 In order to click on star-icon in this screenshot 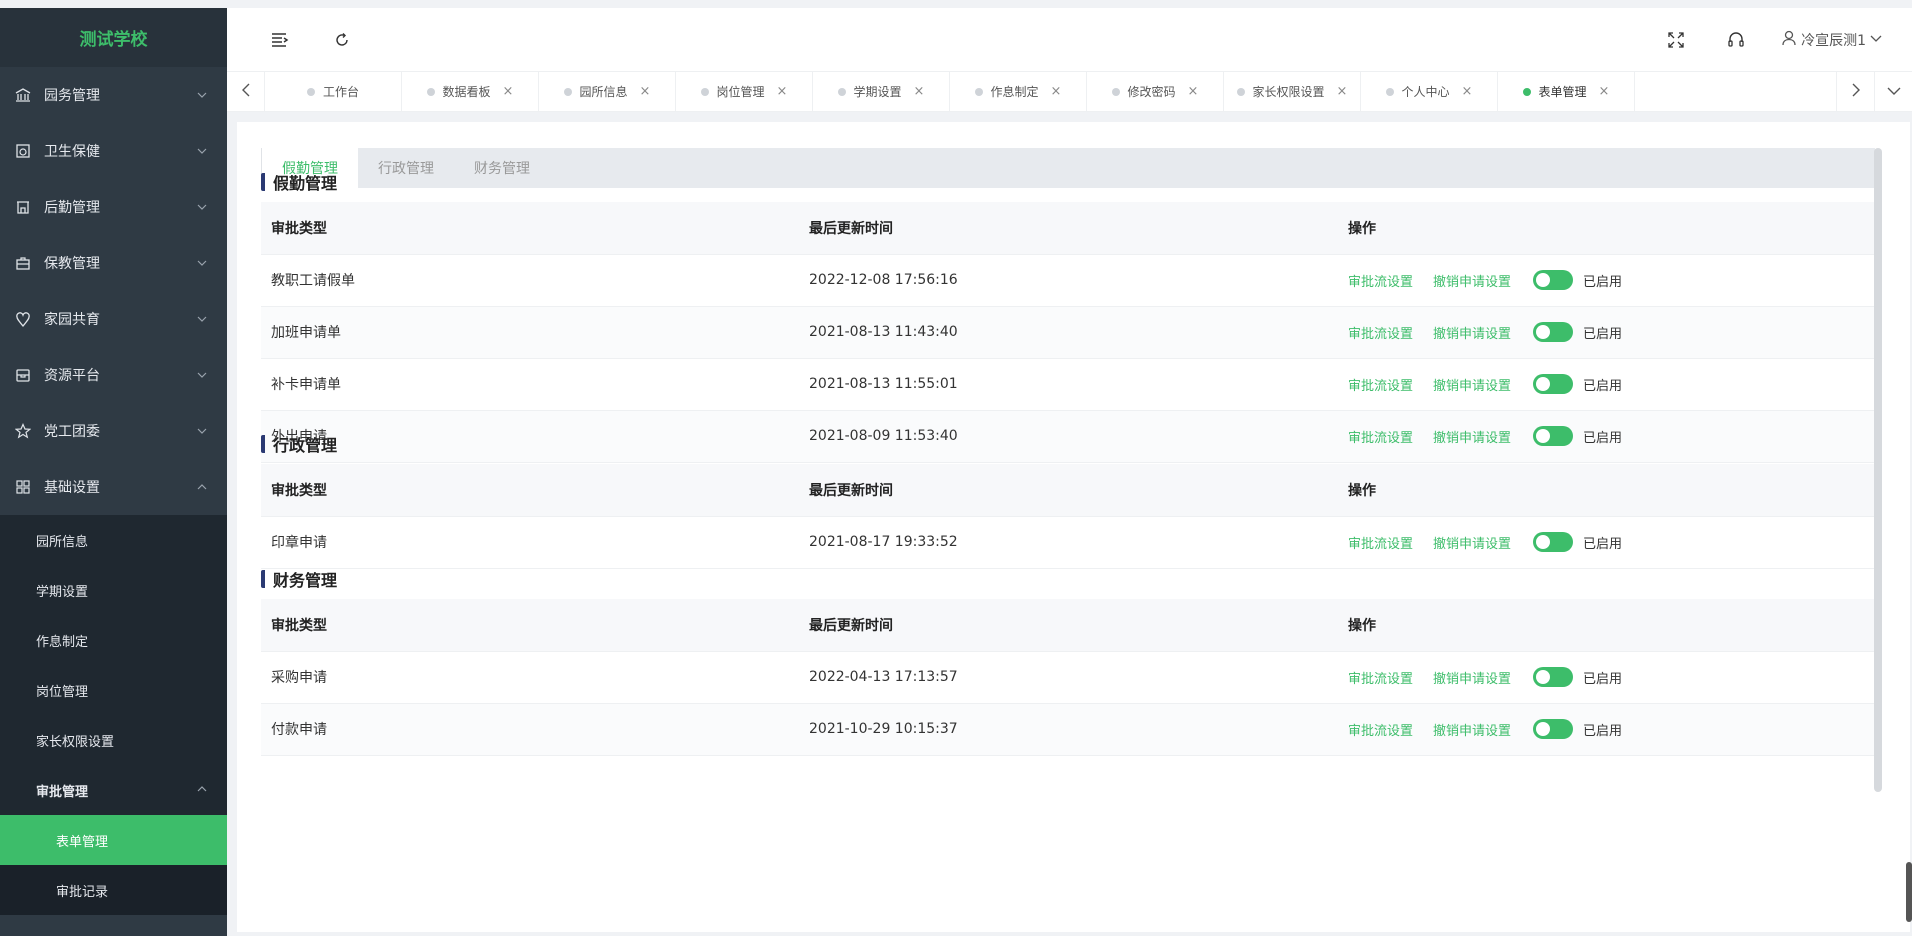, I will do `click(23, 431)`.